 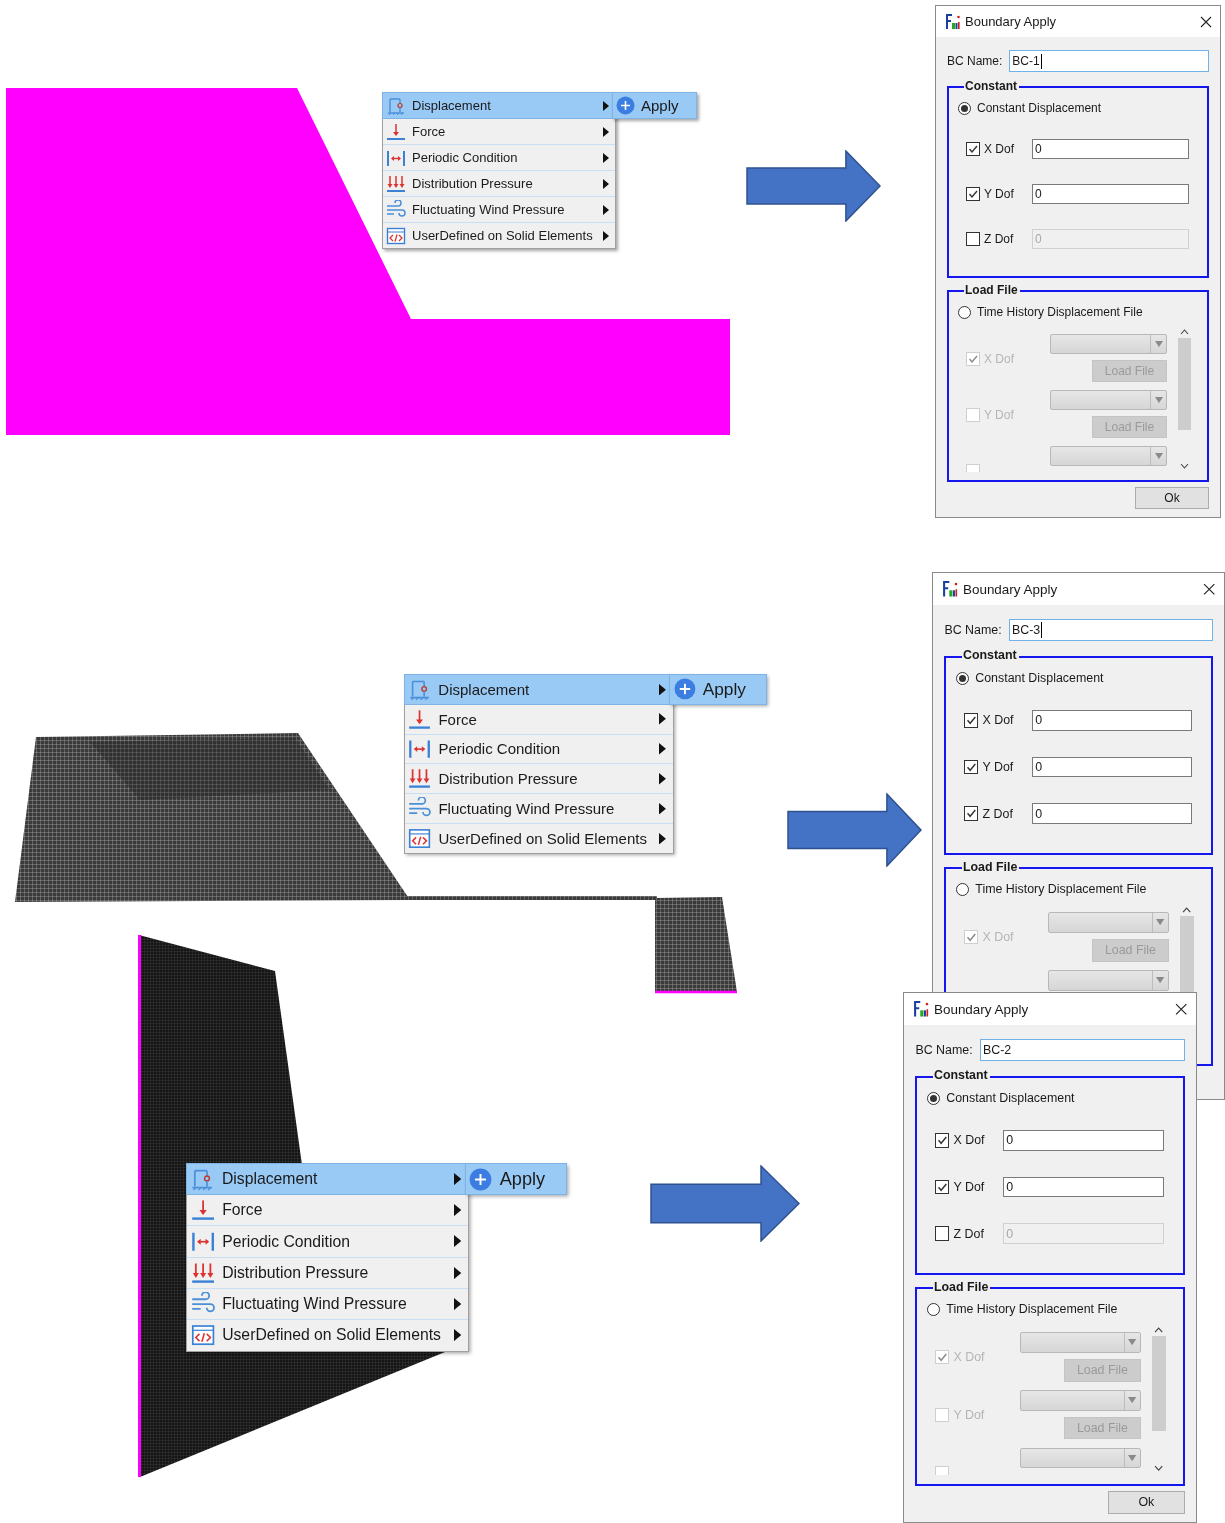 I want to click on double-arrow-icon, so click(x=420, y=749).